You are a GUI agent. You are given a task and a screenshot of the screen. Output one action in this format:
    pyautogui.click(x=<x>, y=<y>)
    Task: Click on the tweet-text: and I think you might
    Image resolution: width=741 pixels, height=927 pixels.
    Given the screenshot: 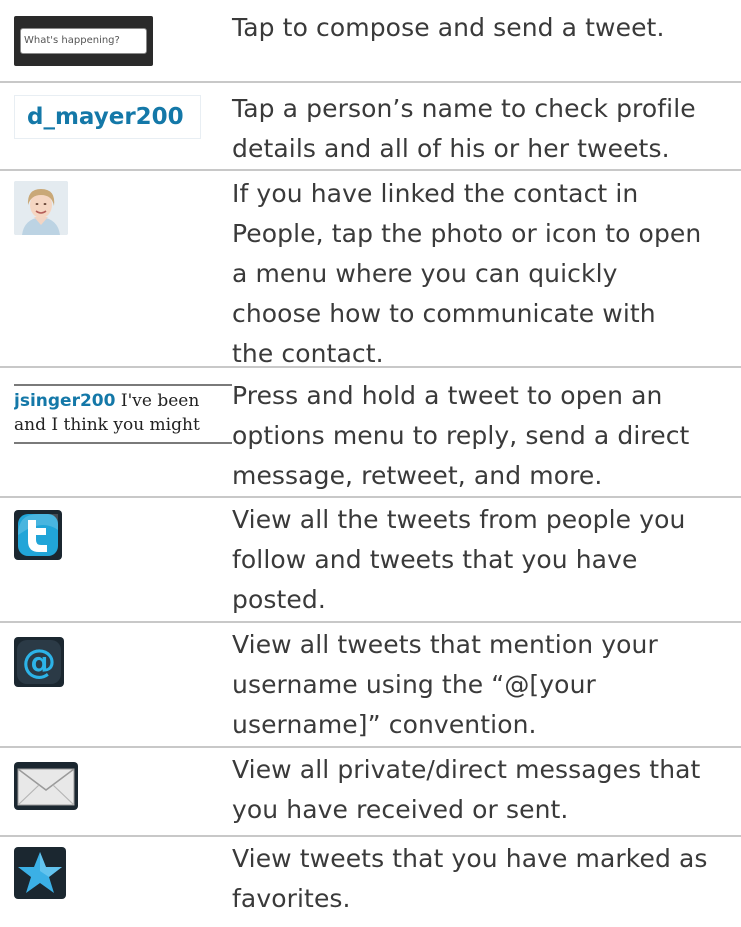 What is the action you would take?
    pyautogui.click(x=107, y=425)
    